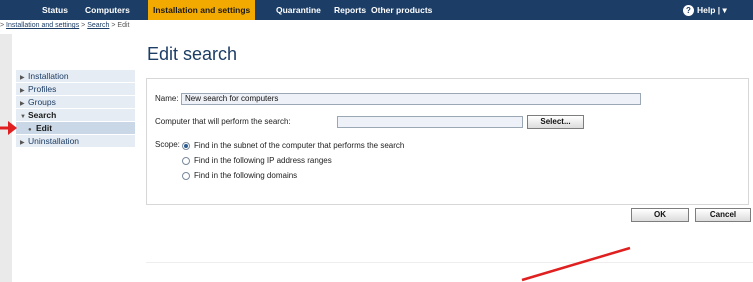 The height and width of the screenshot is (282, 753). What do you see at coordinates (723, 215) in the screenshot?
I see `cancel-button: Cancel` at bounding box center [723, 215].